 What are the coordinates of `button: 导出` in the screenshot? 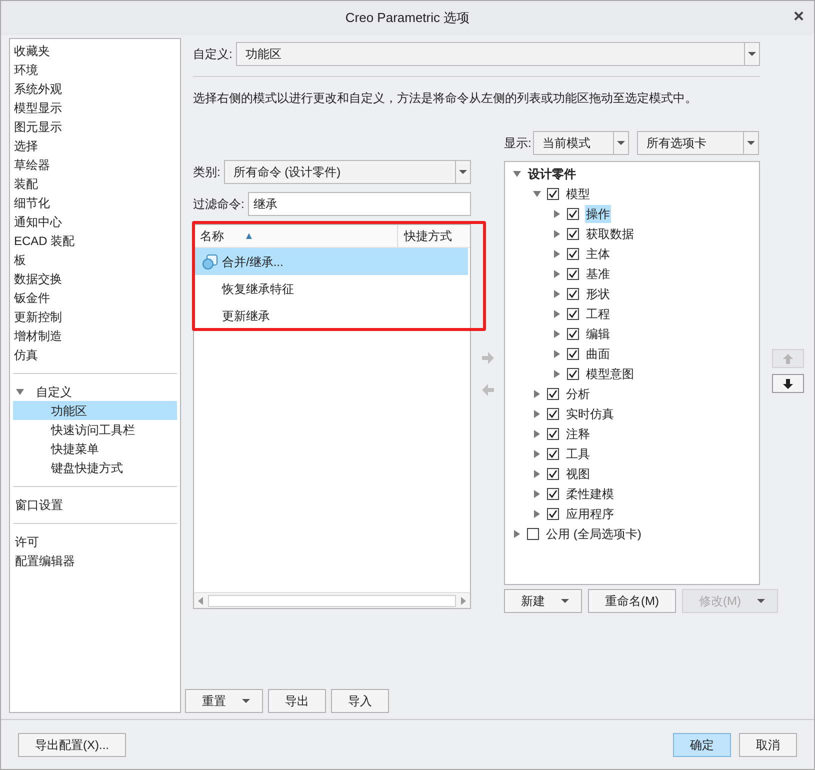 It's located at (297, 701).